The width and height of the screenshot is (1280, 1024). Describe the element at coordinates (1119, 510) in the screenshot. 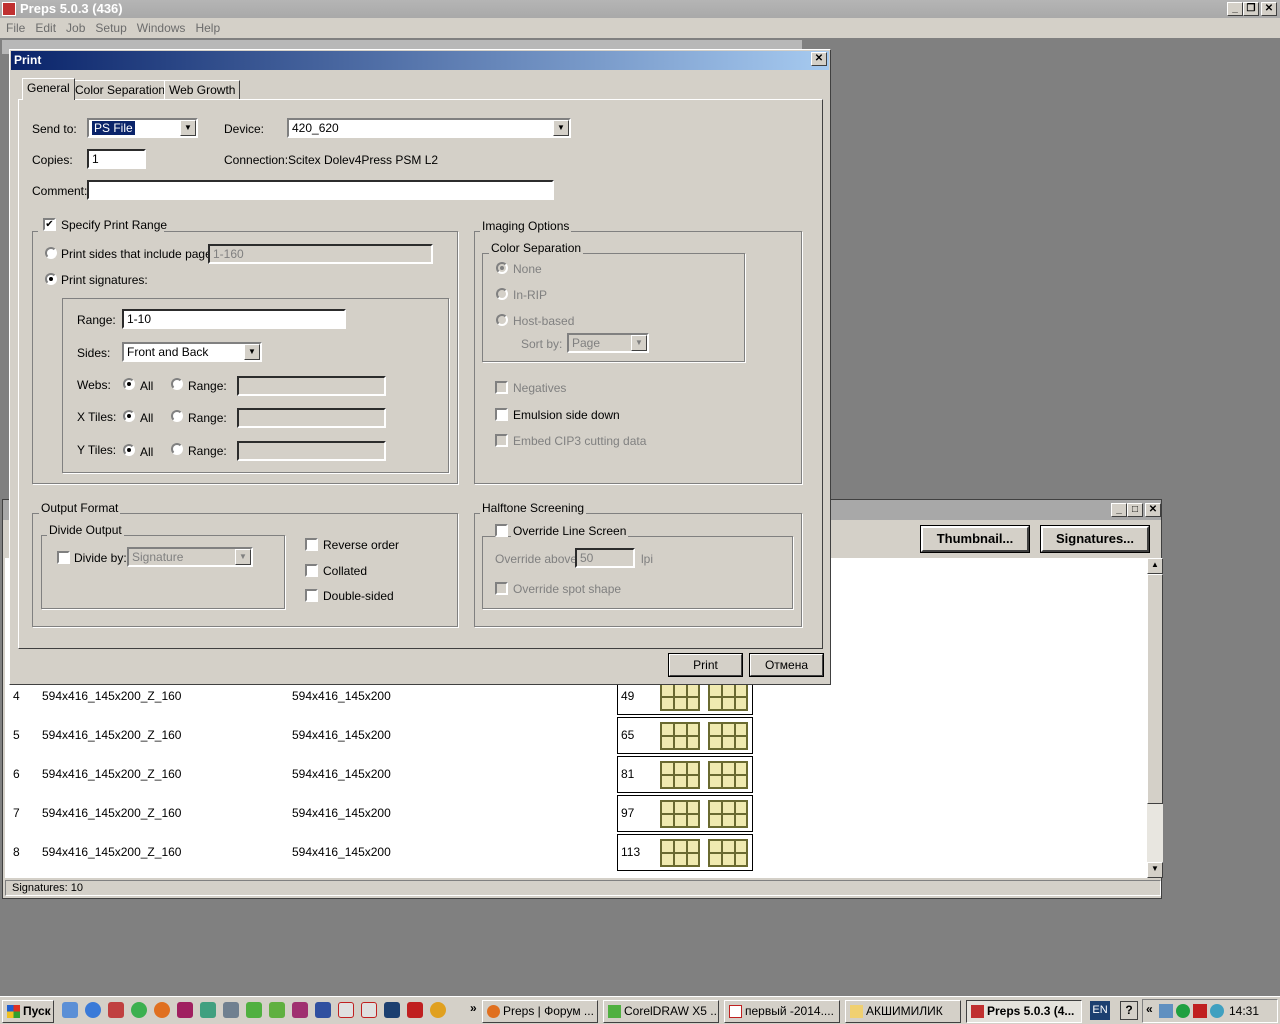

I see `child-minimize-icon: _` at that location.